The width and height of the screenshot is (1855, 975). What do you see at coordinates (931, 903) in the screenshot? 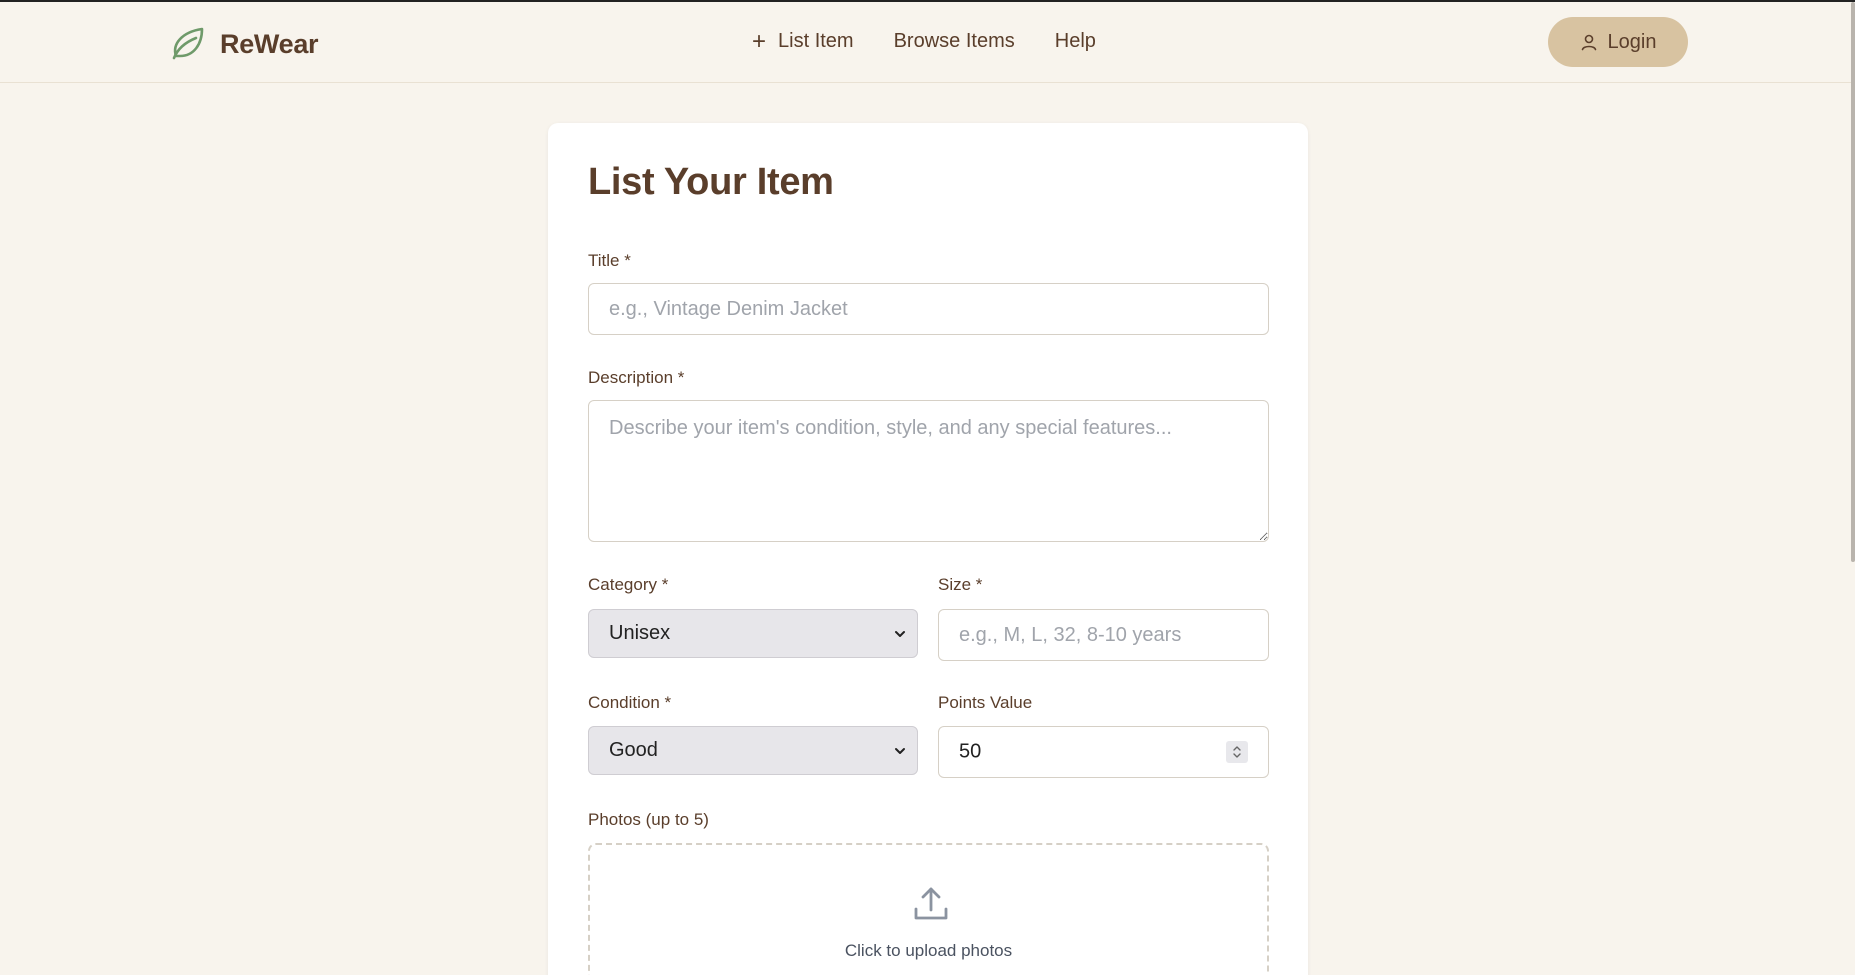
I see `upload-icon` at bounding box center [931, 903].